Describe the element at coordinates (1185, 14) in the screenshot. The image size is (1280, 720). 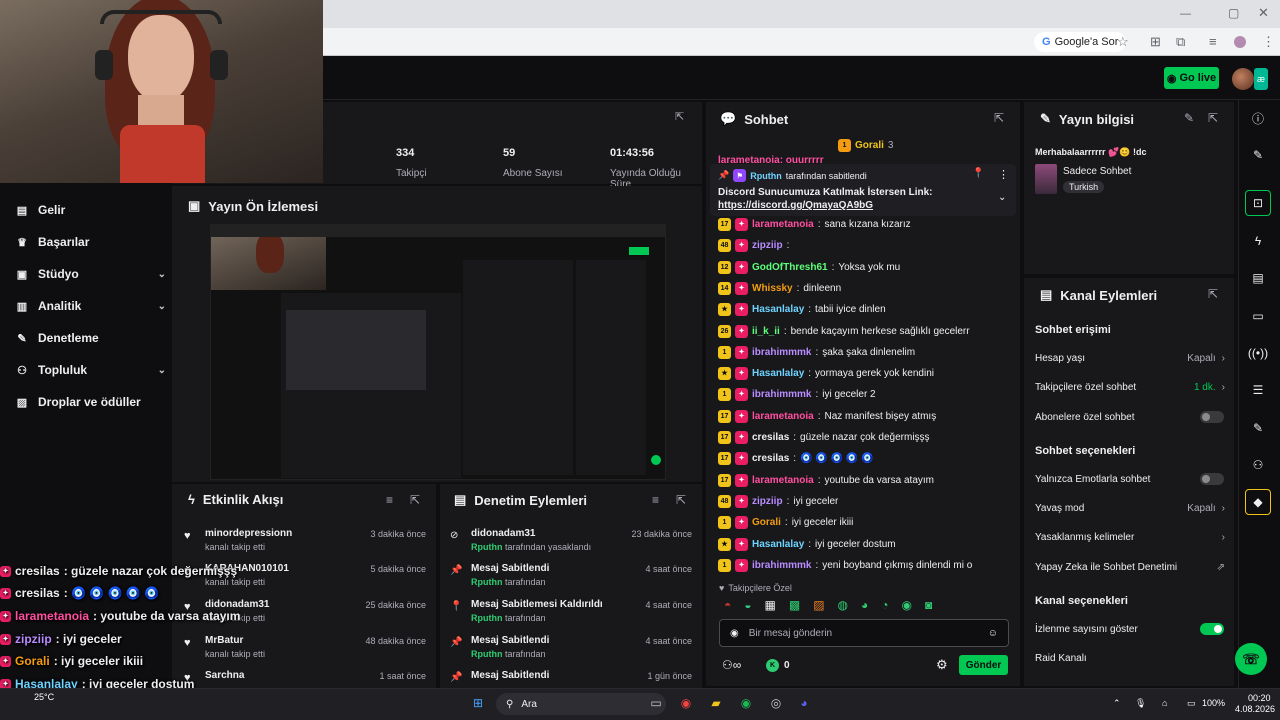
I see `window-minimize-button: —` at that location.